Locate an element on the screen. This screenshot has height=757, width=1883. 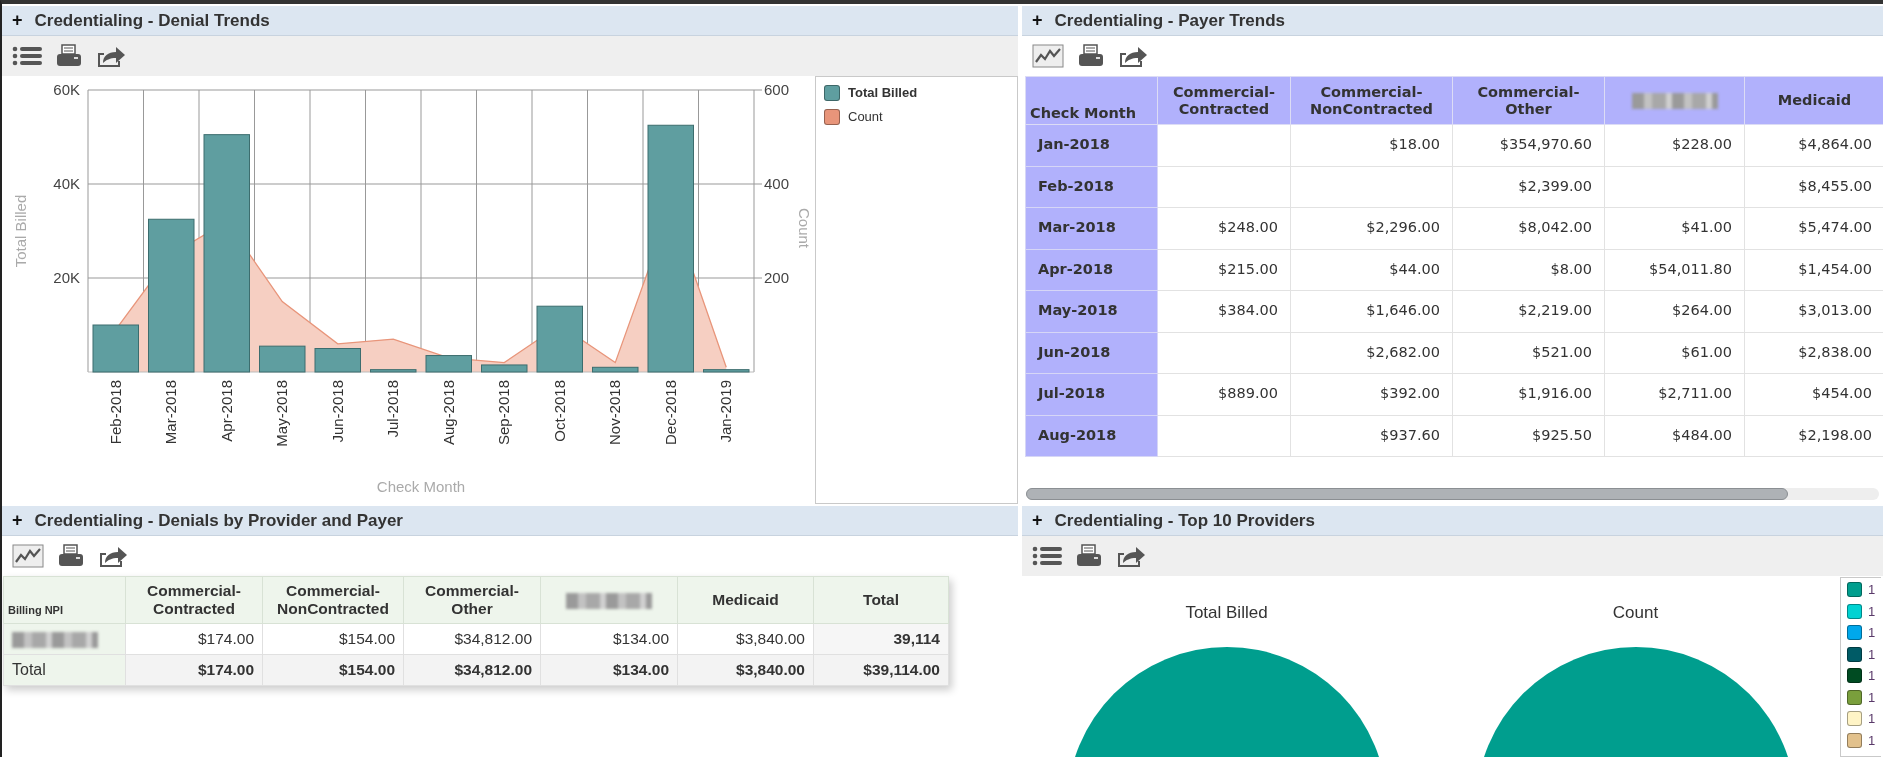
column-header: Check Month is located at coordinates (1091, 100).